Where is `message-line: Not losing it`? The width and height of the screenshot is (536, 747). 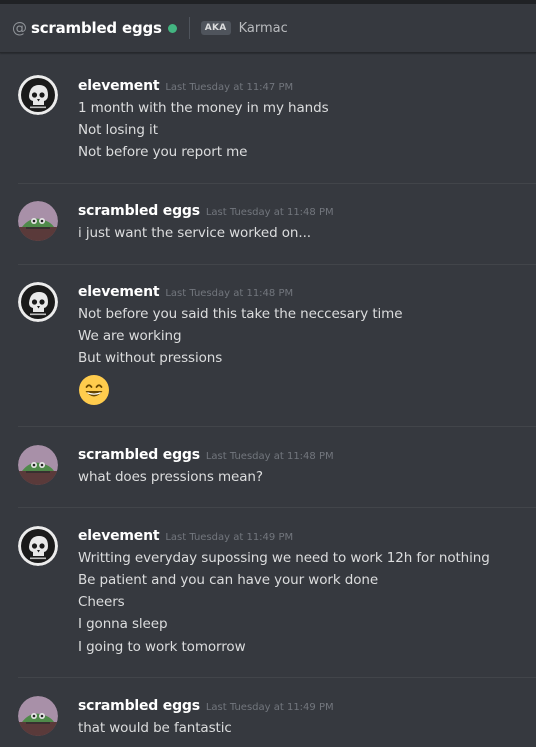 message-line: Not losing it is located at coordinates (118, 130).